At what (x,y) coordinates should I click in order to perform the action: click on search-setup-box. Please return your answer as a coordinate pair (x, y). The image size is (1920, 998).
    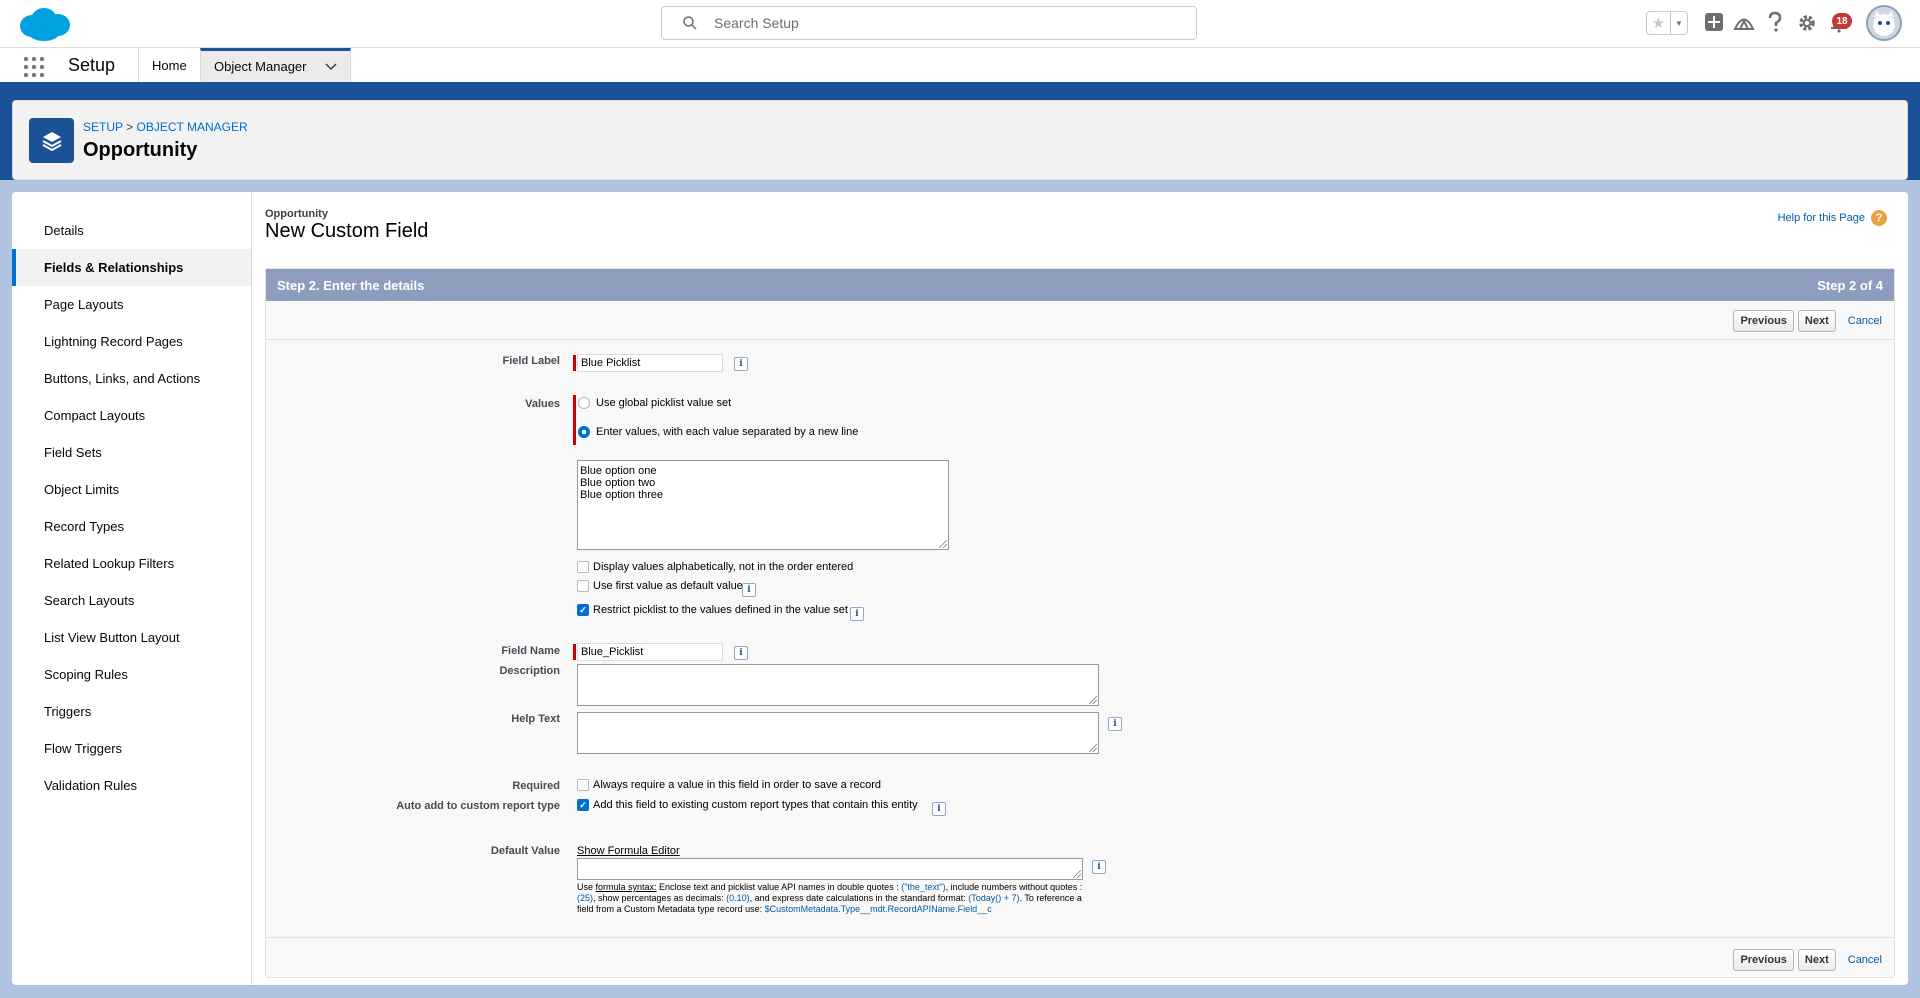
    Looking at the image, I should click on (929, 23).